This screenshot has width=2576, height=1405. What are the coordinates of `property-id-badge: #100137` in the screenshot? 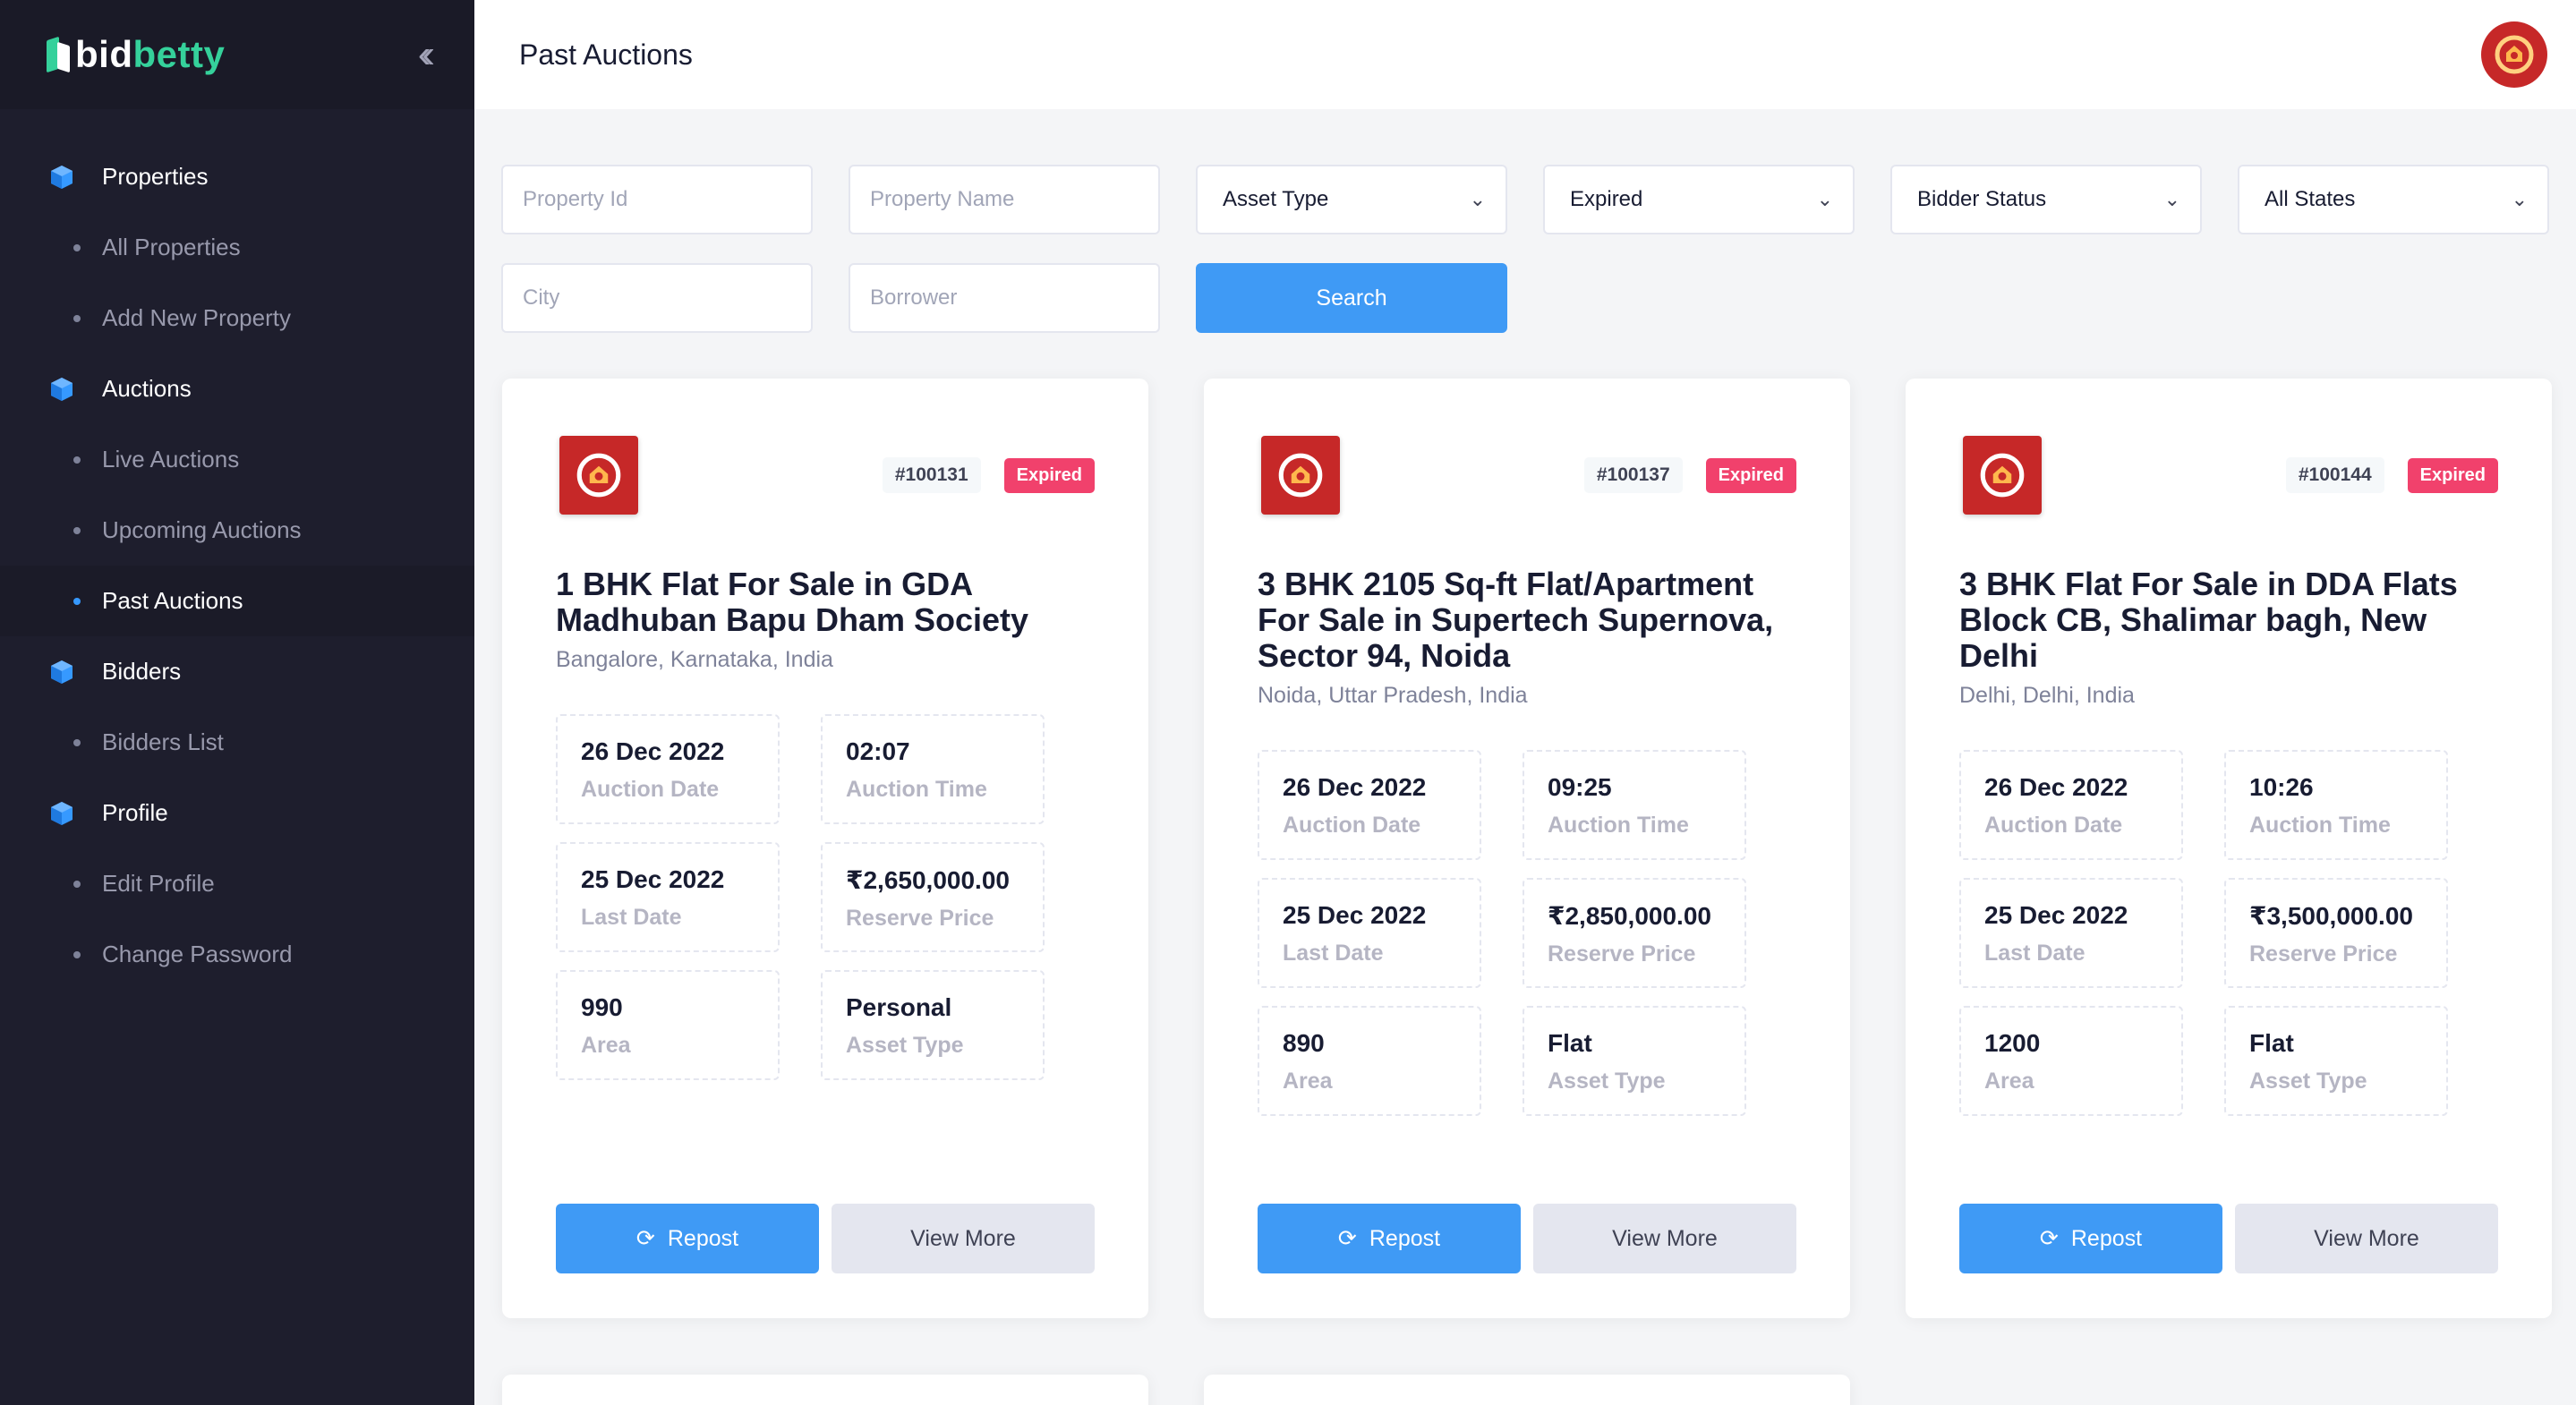 It's located at (1633, 475).